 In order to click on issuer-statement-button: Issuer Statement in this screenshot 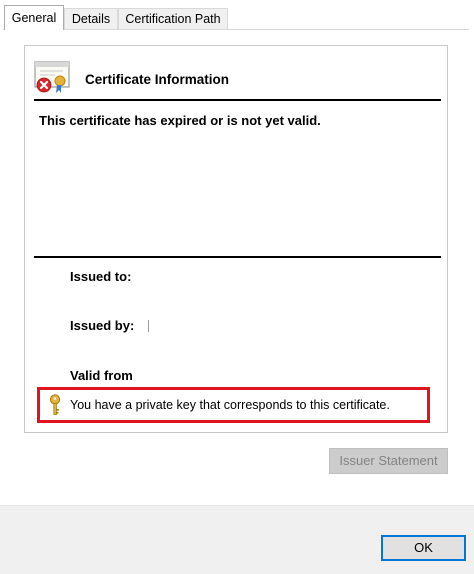, I will do `click(388, 461)`.